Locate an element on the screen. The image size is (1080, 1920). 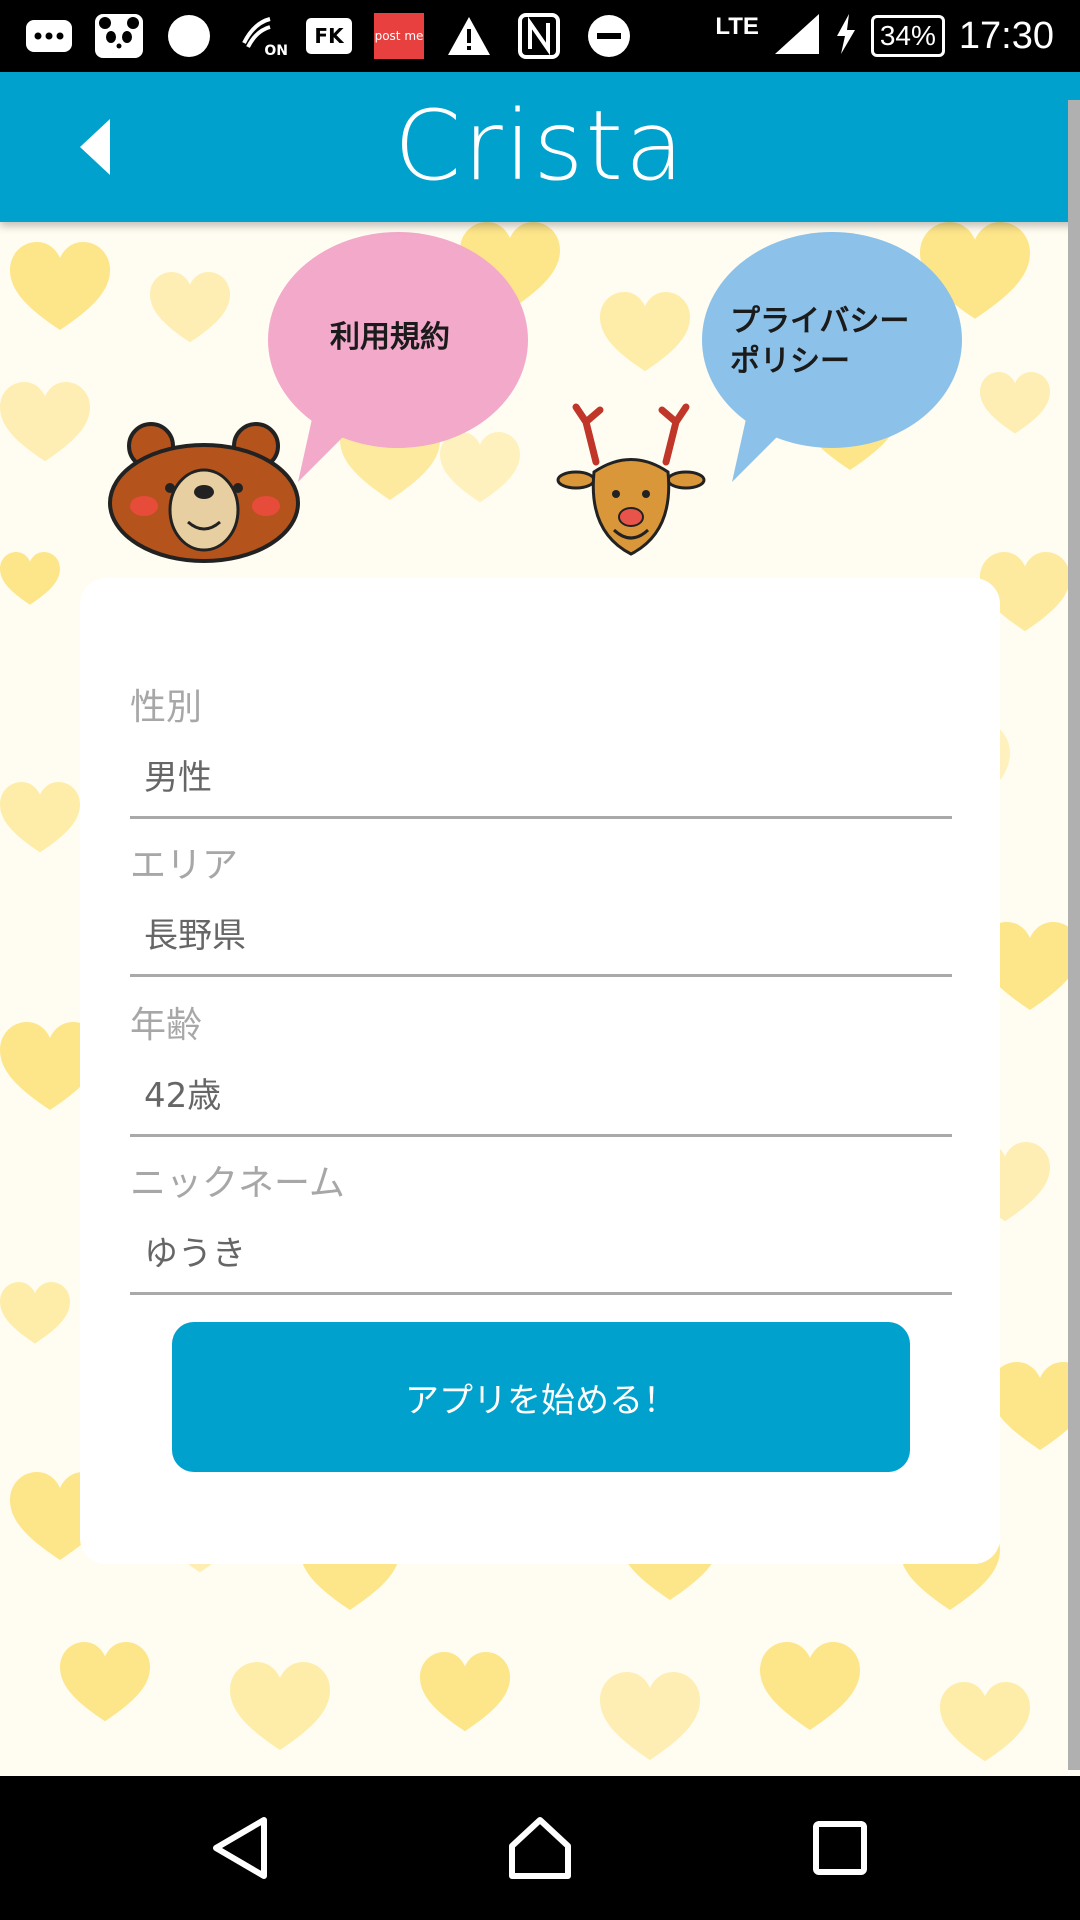
status-bar: ON FK post me LTE 34% 17:30 is located at coordinates (540, 36).